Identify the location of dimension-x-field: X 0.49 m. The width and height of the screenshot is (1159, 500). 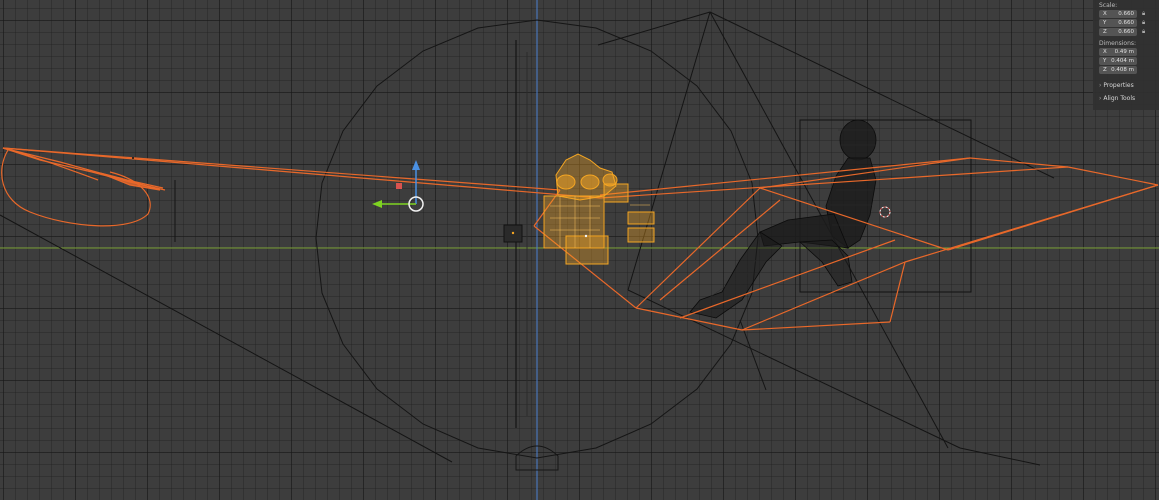
(1118, 52).